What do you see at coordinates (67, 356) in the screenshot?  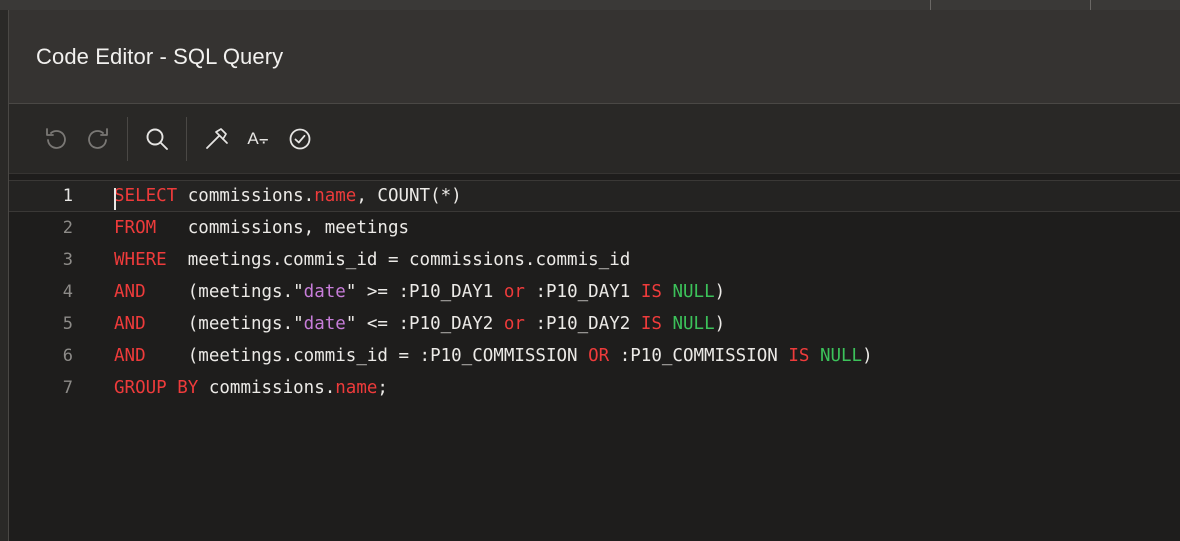 I see `line-number: 6` at bounding box center [67, 356].